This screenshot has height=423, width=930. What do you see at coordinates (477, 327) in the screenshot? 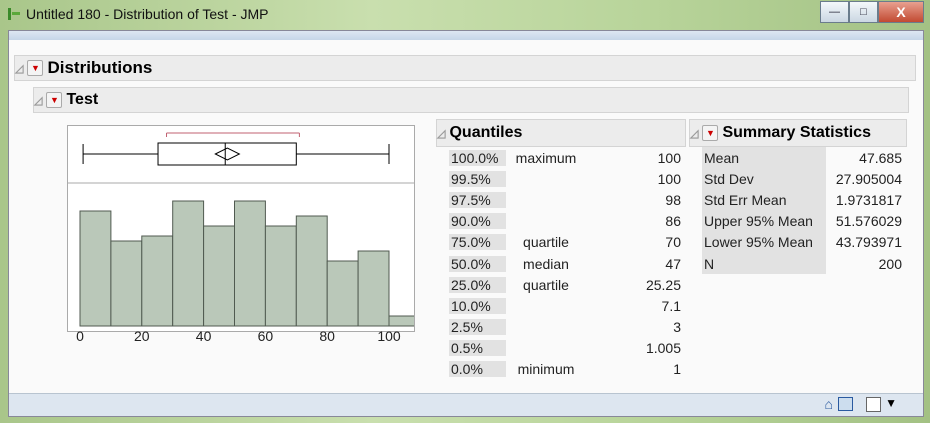
I see `quantile-percent: 2.5%` at bounding box center [477, 327].